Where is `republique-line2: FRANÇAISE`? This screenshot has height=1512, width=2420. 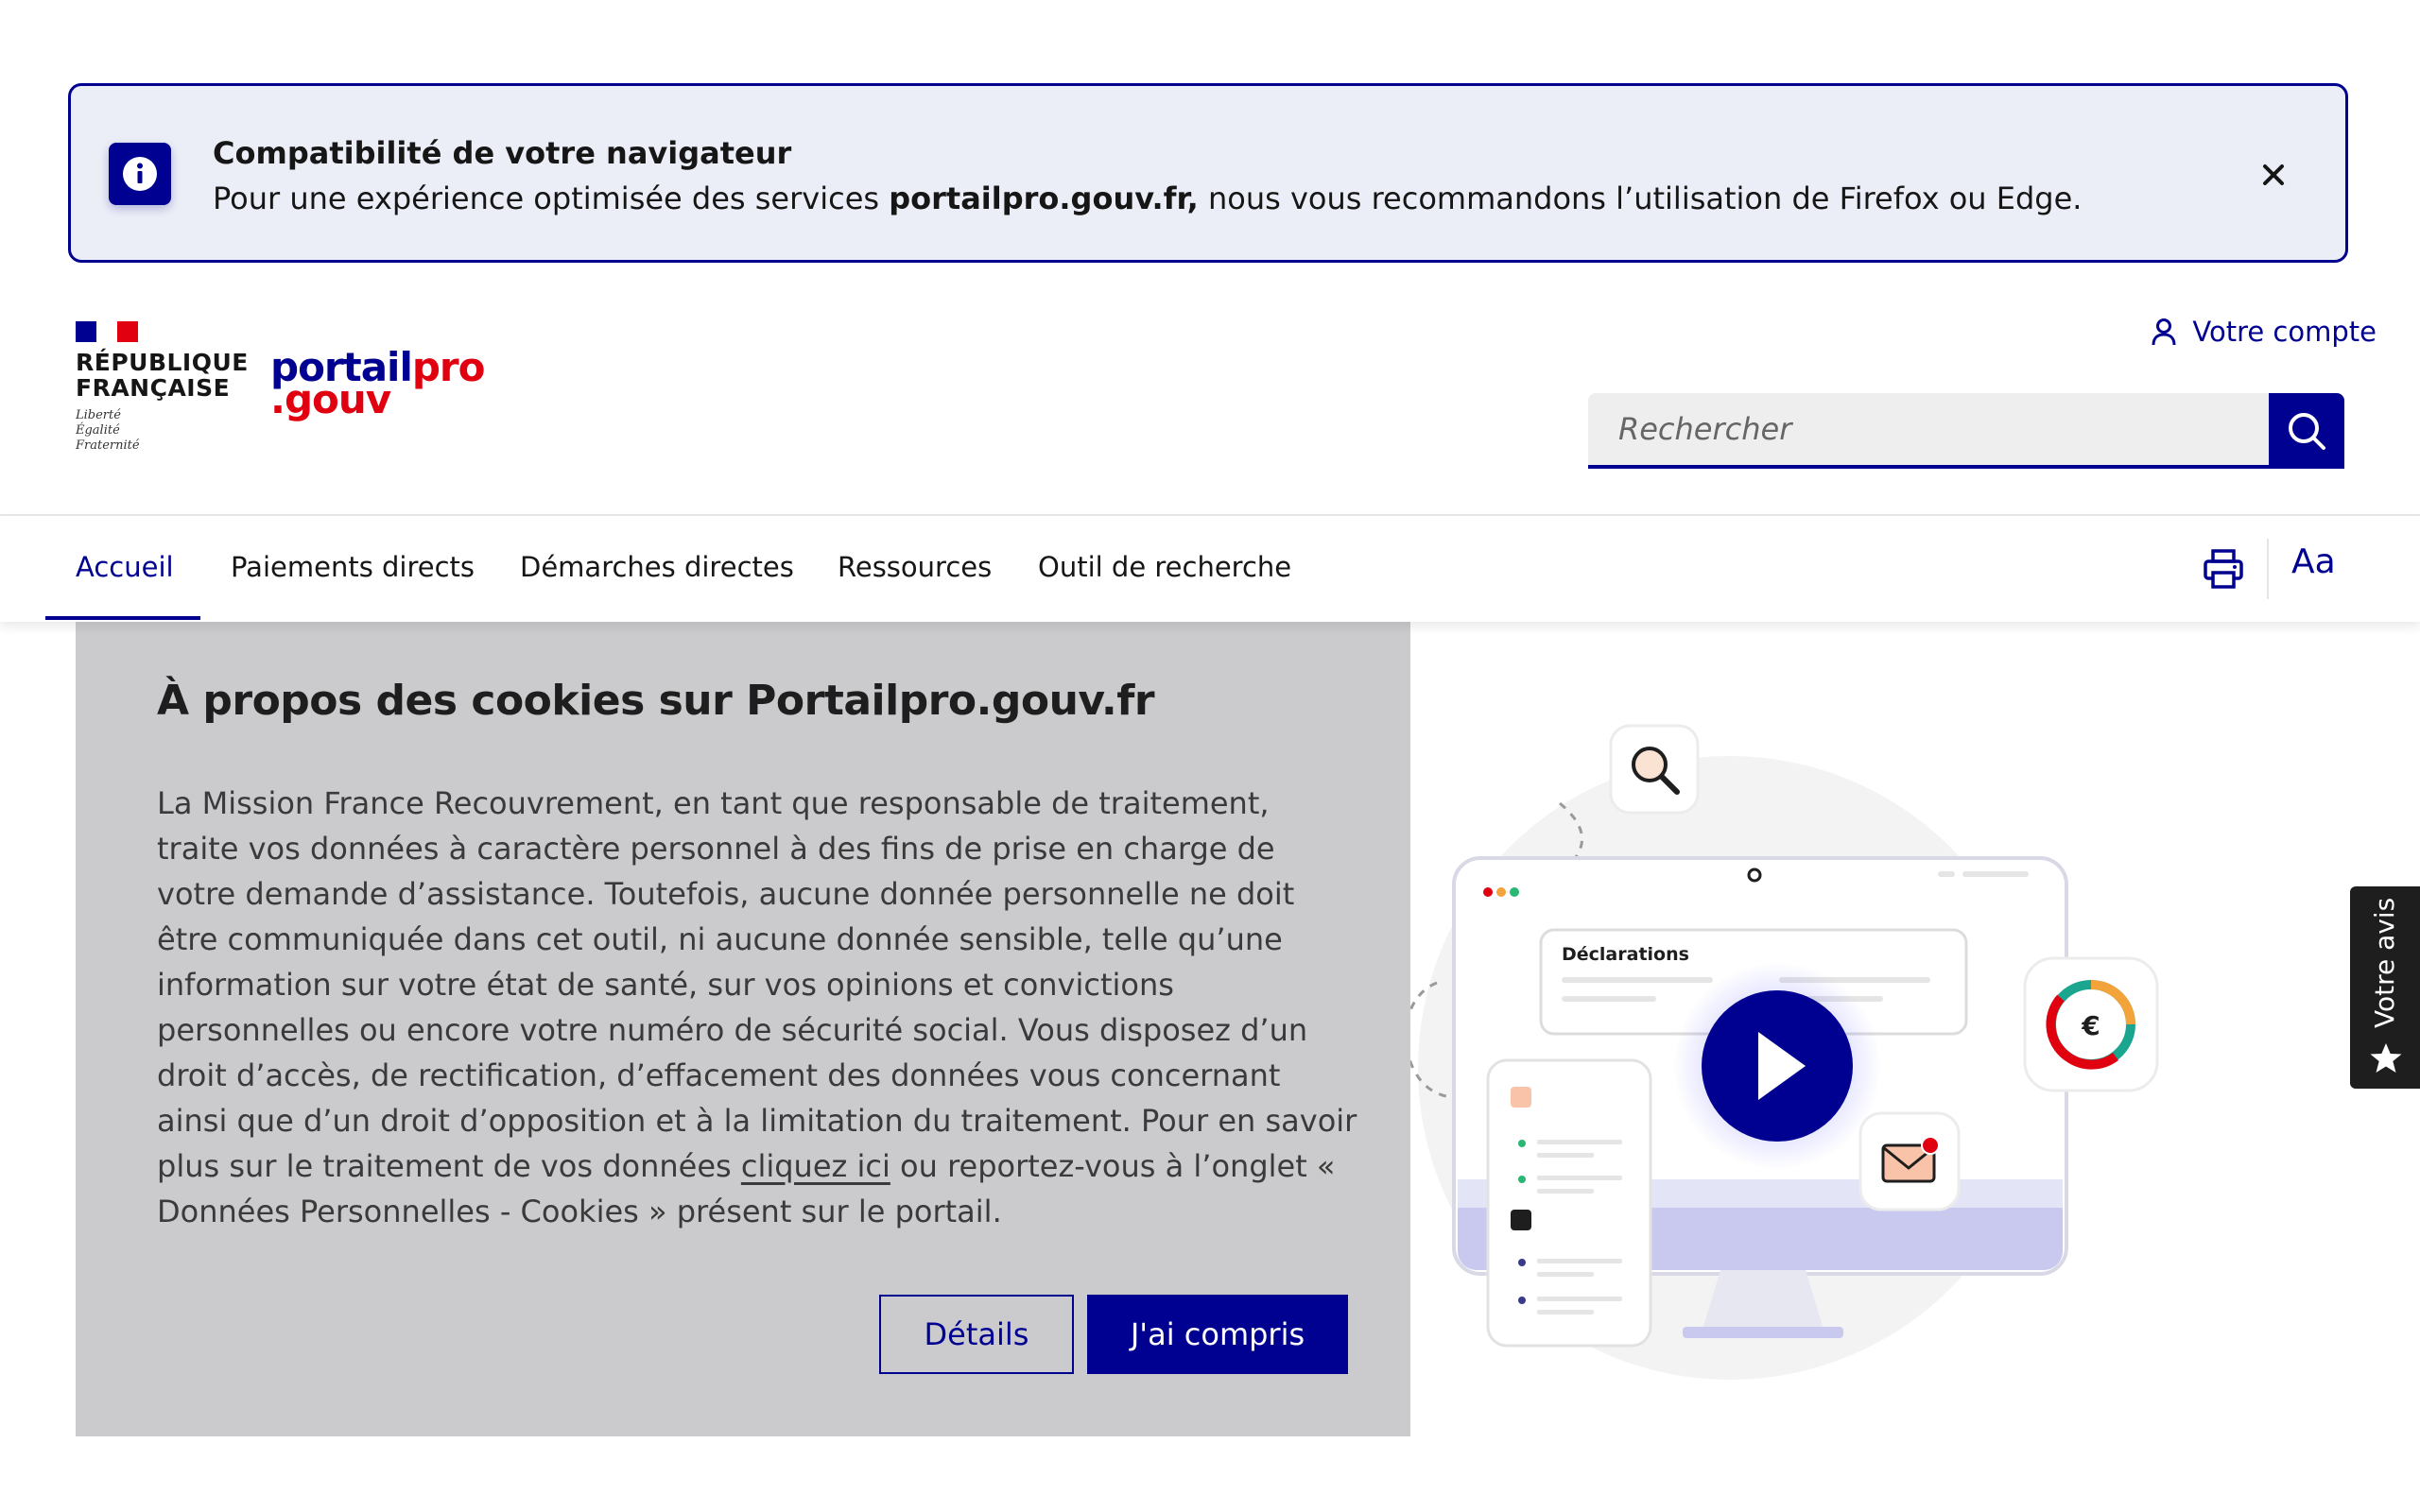 republique-line2: FRANÇAISE is located at coordinates (153, 388).